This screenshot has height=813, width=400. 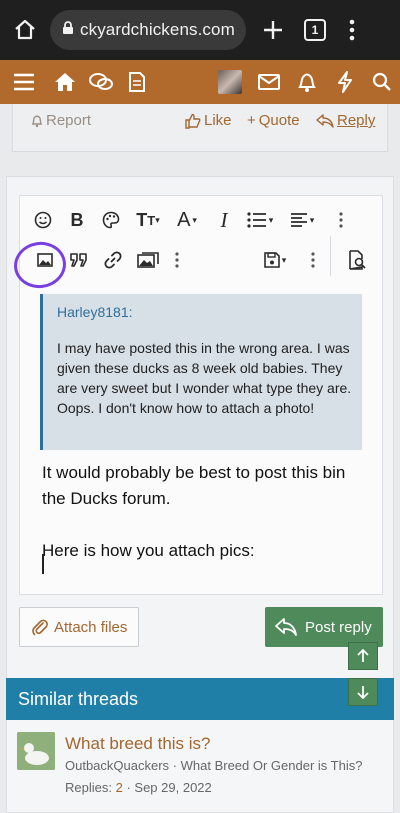 I want to click on url-text: ckyardchickens.com, so click(x=157, y=29).